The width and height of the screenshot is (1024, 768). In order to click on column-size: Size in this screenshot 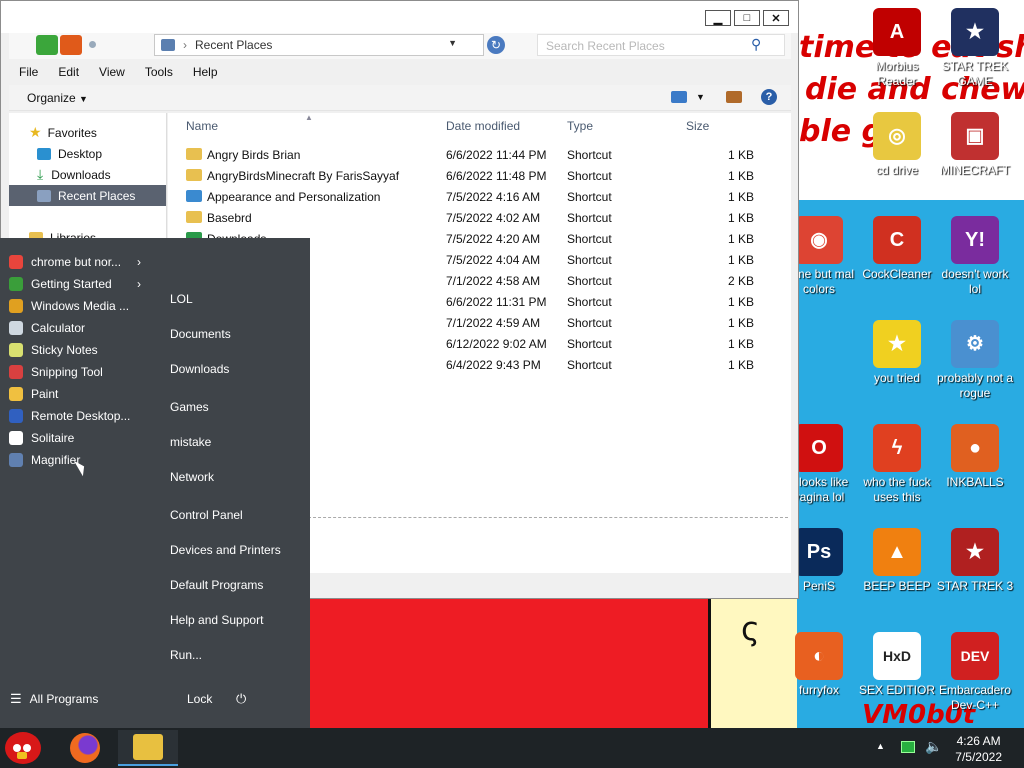, I will do `click(697, 126)`.